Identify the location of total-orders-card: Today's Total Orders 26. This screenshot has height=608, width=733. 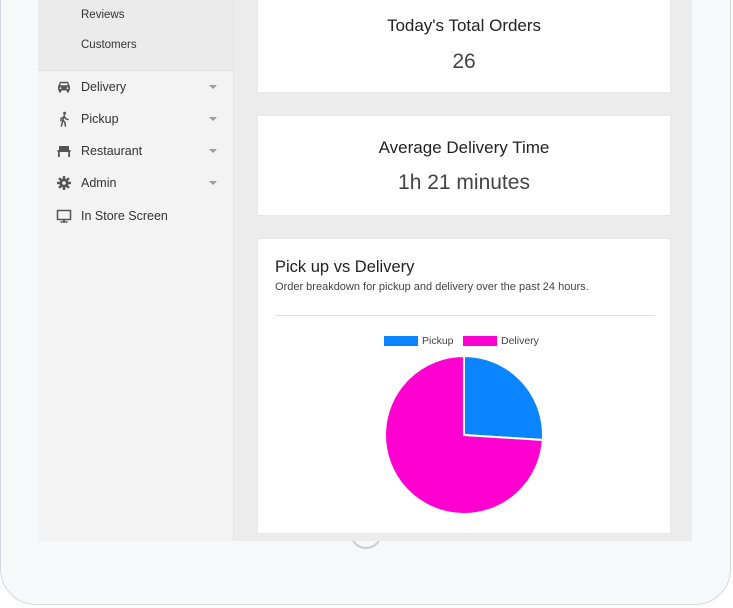
(464, 46).